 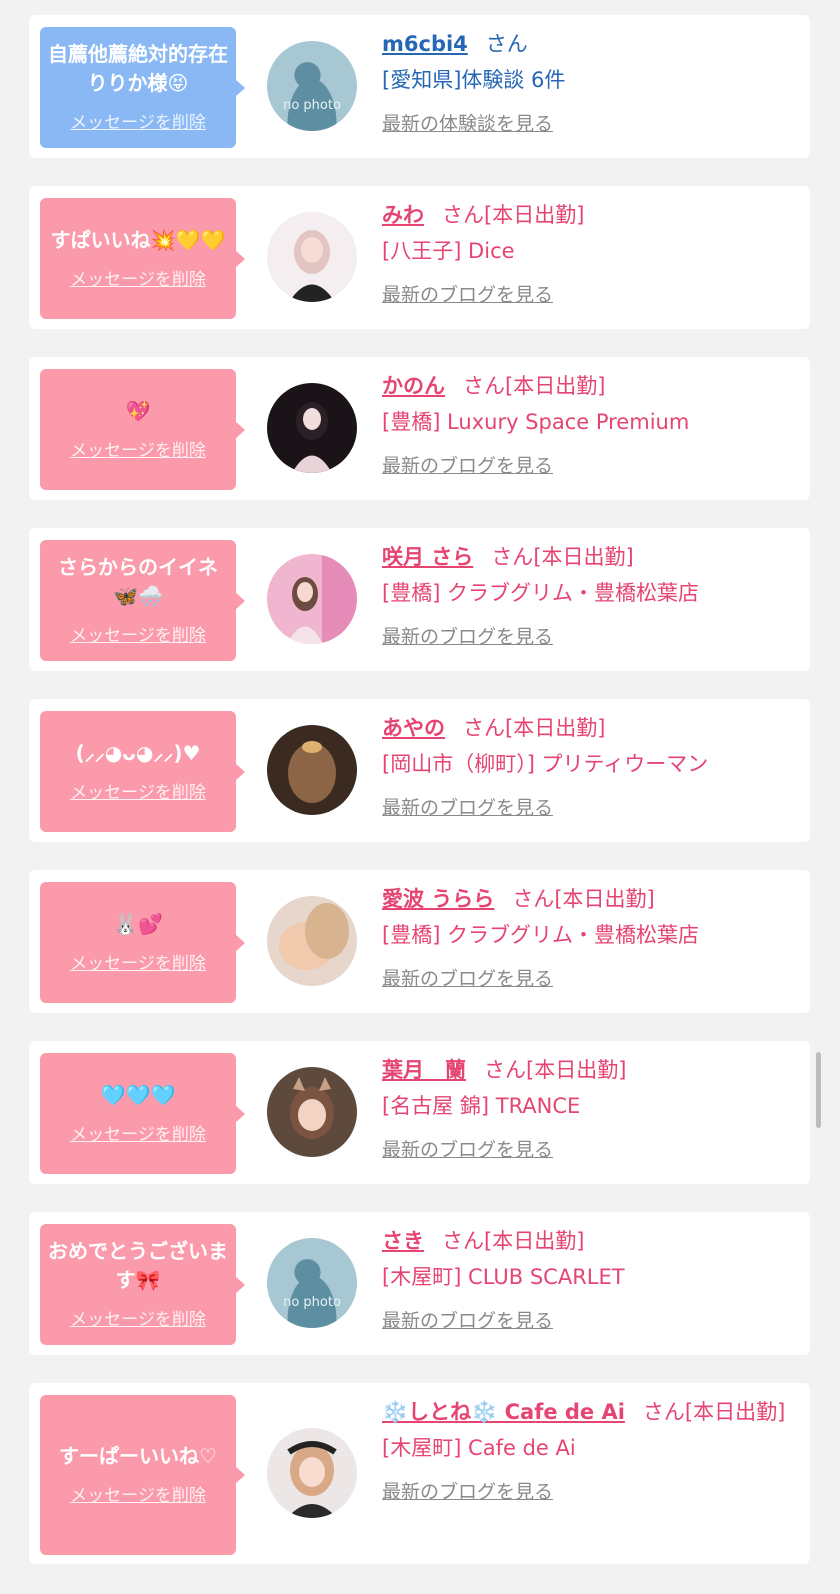 I want to click on message-bubble: 自薦他薦絶対的存在りりか様😝 メッセージを削除, so click(x=142, y=87).